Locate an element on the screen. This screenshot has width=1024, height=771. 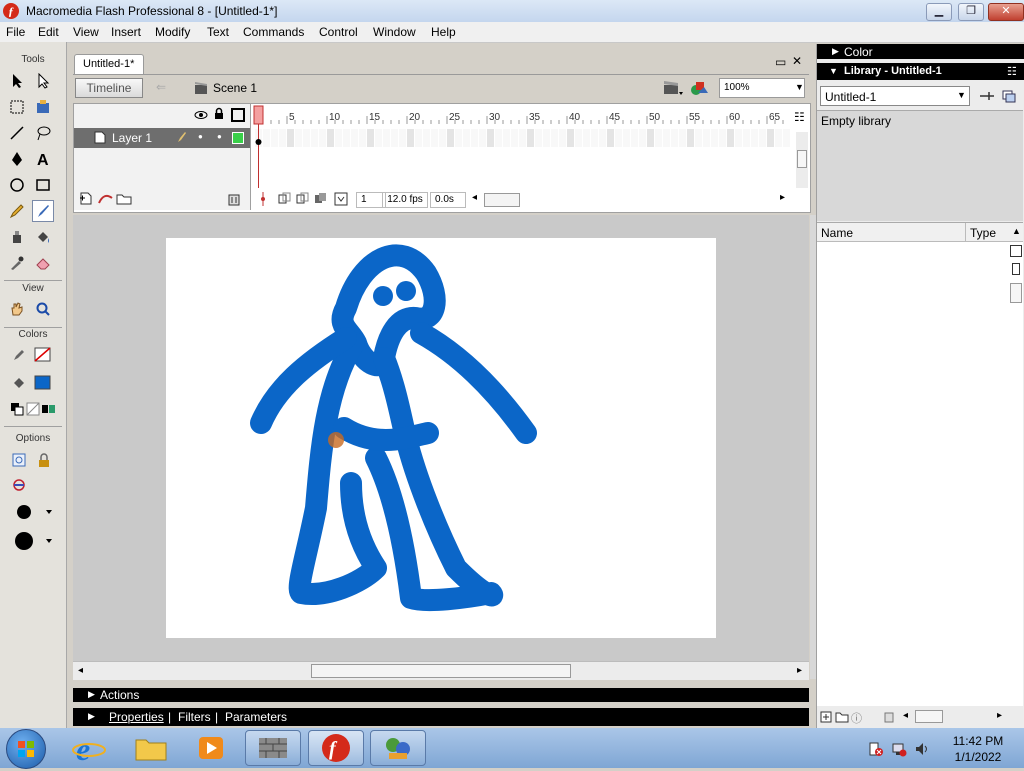
menu-text: Text is located at coordinates (218, 32).